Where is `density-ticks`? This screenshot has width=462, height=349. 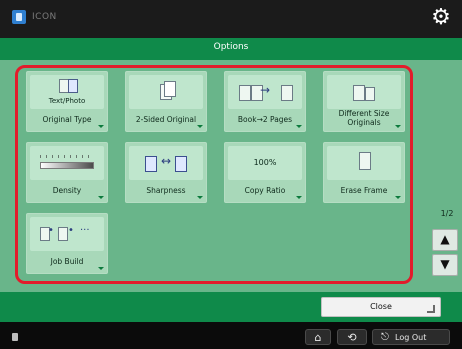
density-ticks is located at coordinates (67, 156).